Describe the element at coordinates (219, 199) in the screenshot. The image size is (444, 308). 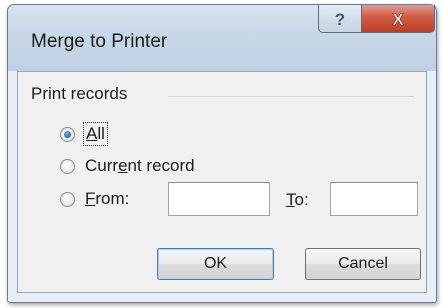
I see `from-field` at that location.